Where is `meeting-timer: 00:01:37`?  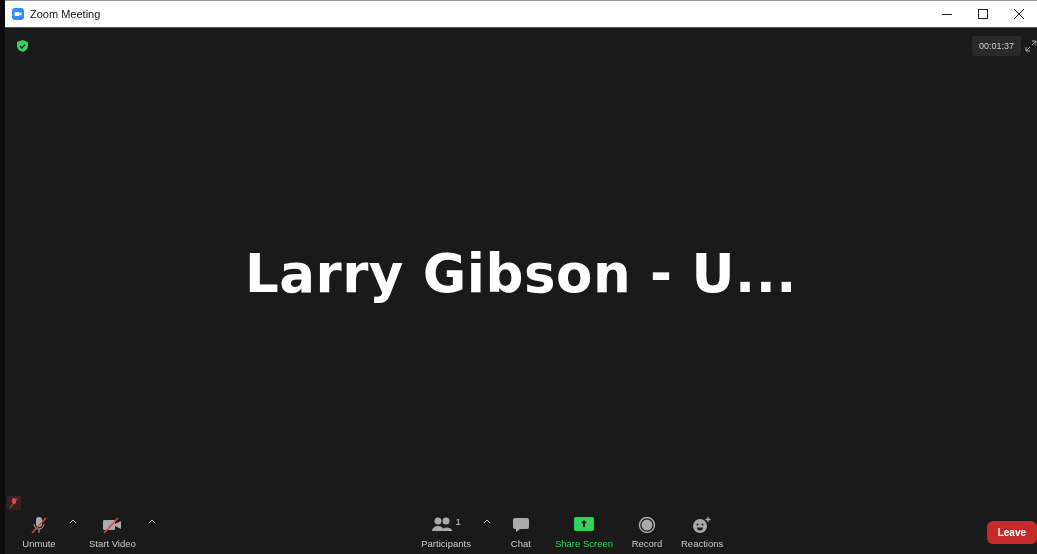 meeting-timer: 00:01:37 is located at coordinates (996, 46).